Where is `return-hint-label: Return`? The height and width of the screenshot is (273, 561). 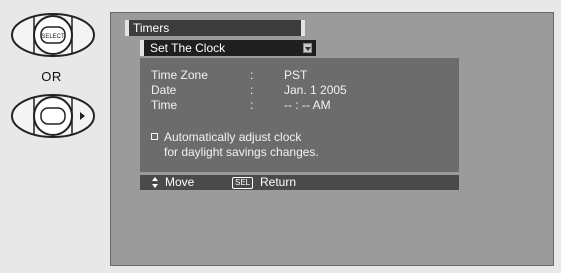 return-hint-label: Return is located at coordinates (278, 182).